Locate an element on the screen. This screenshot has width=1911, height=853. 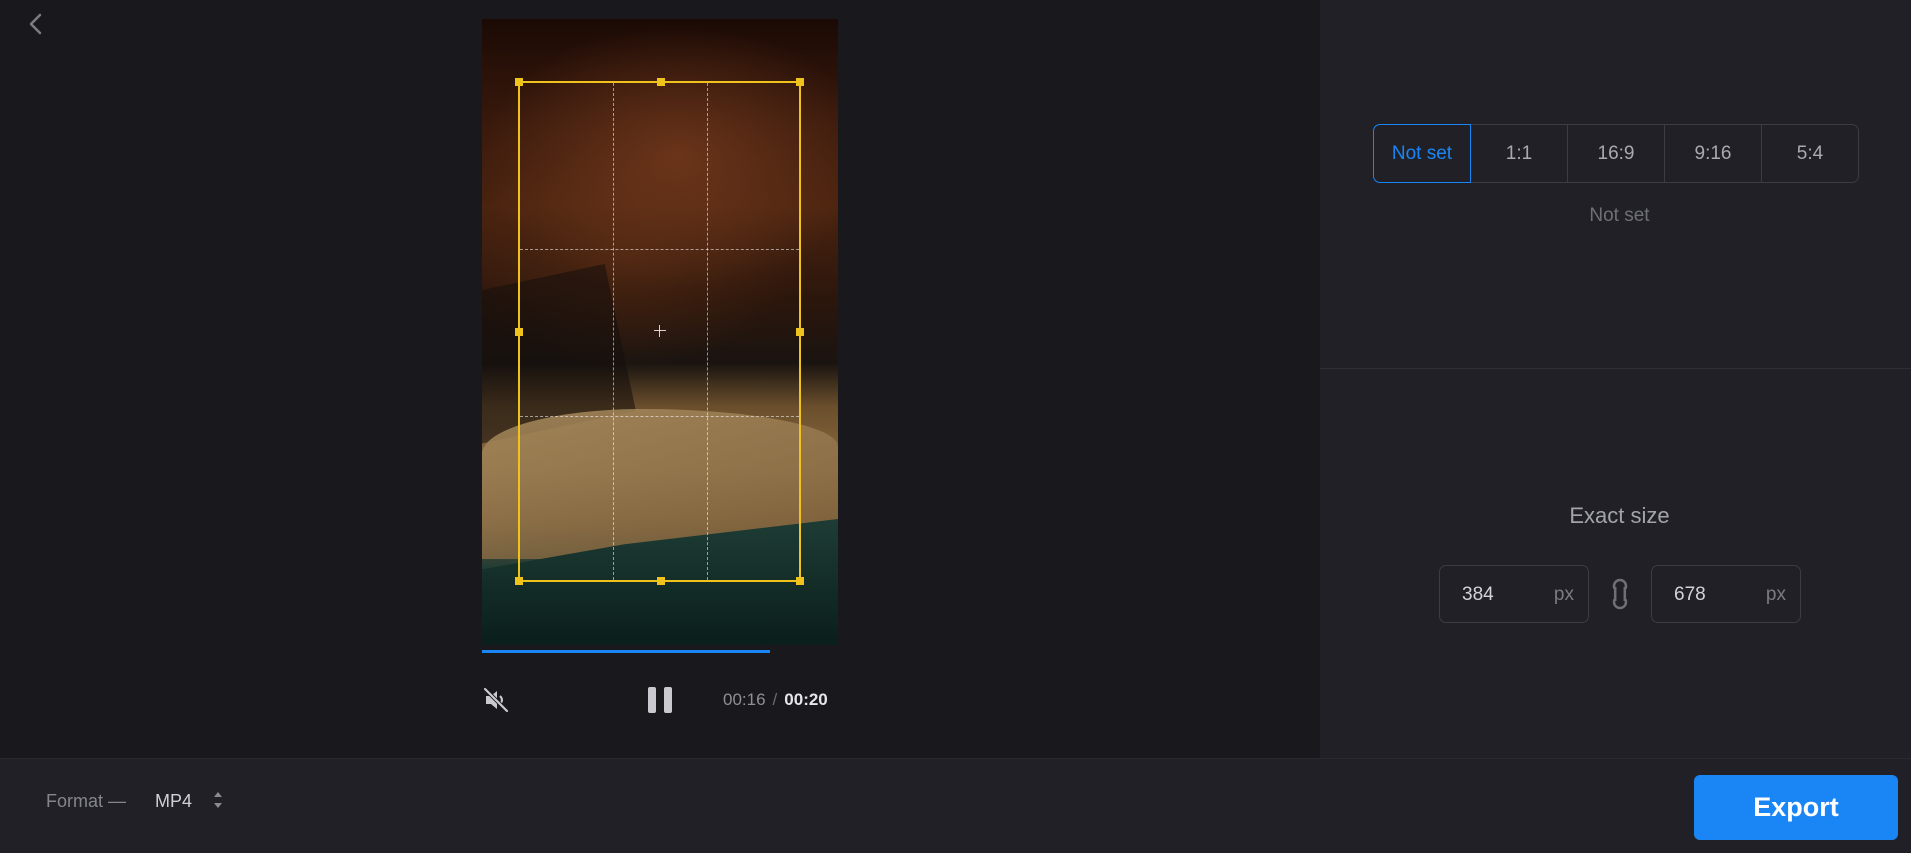
ratio-option-not-set: Not set is located at coordinates (1422, 153).